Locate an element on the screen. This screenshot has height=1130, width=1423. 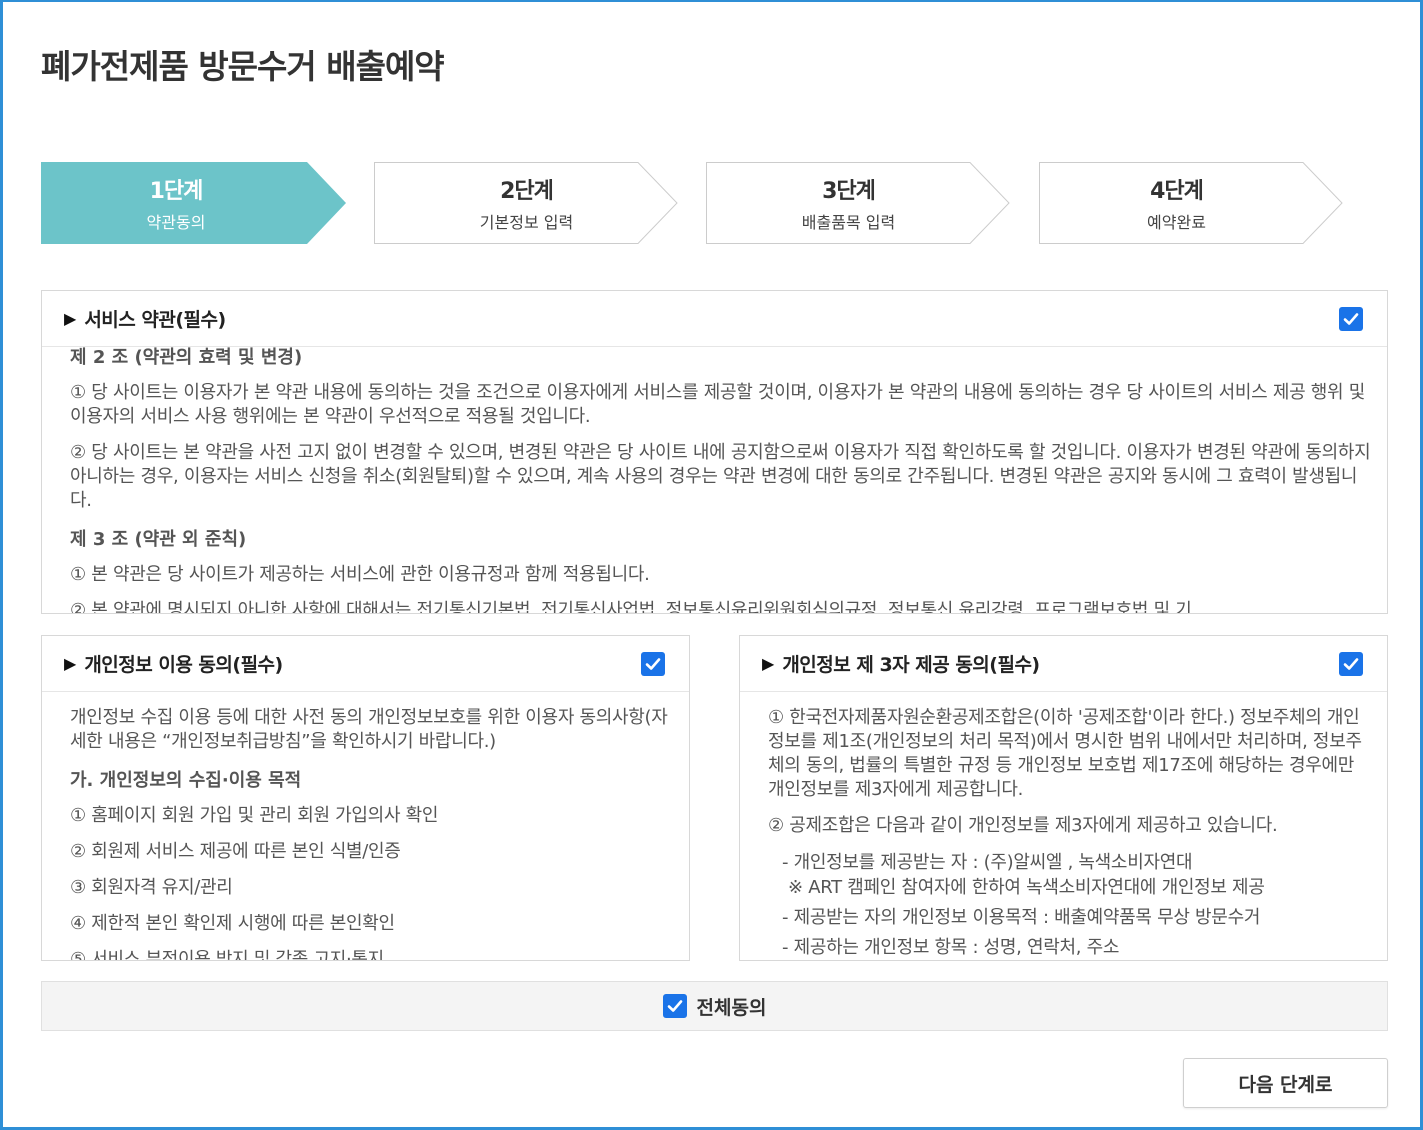
step-number: 2단계 is located at coordinates (527, 191).